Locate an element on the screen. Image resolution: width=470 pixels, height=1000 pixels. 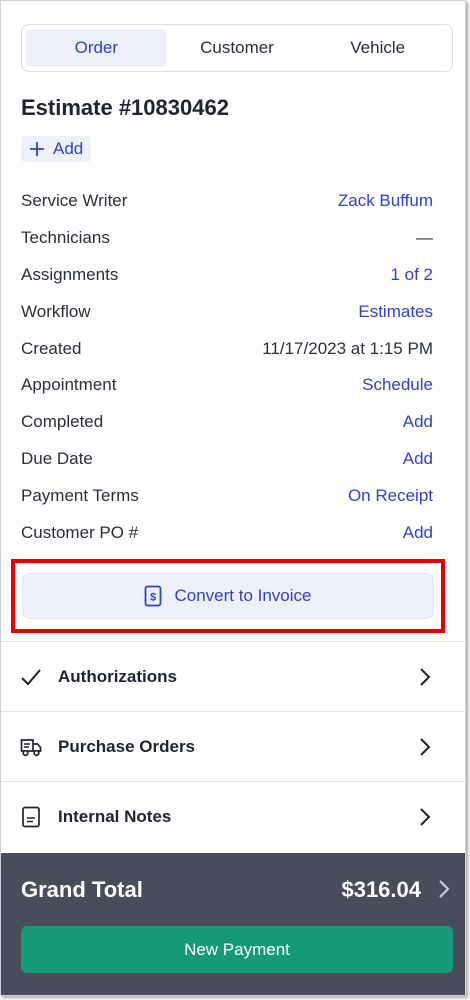
tab-bar: Order Customer Vehicle is located at coordinates (237, 48).